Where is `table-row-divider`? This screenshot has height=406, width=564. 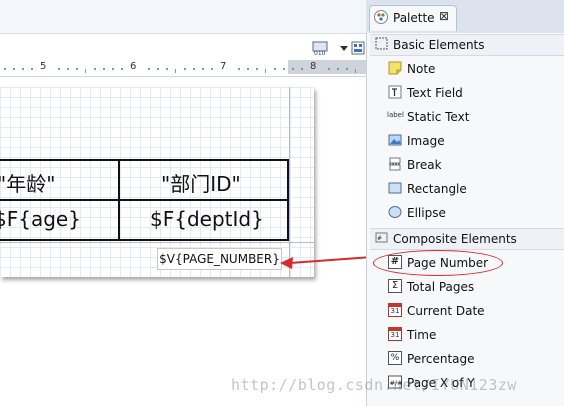 table-row-divider is located at coordinates (143, 200).